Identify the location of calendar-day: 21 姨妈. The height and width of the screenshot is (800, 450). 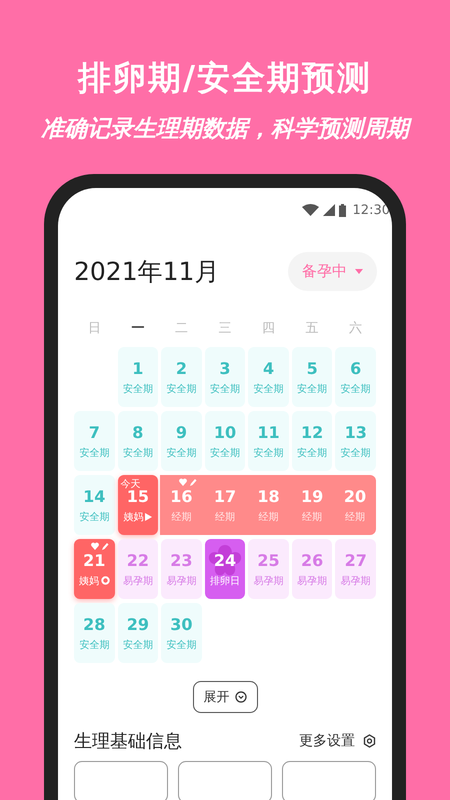
(94, 569).